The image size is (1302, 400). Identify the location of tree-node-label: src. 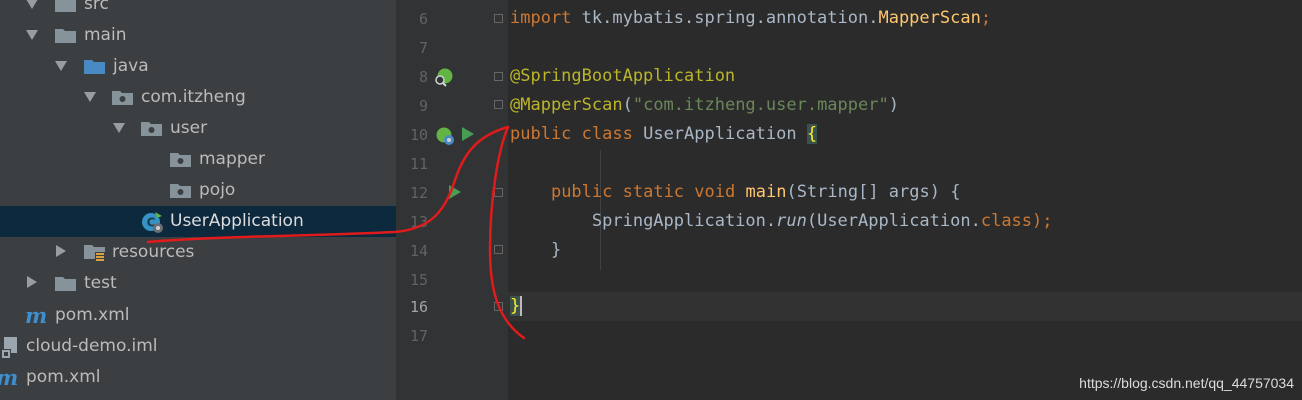
(96, 7).